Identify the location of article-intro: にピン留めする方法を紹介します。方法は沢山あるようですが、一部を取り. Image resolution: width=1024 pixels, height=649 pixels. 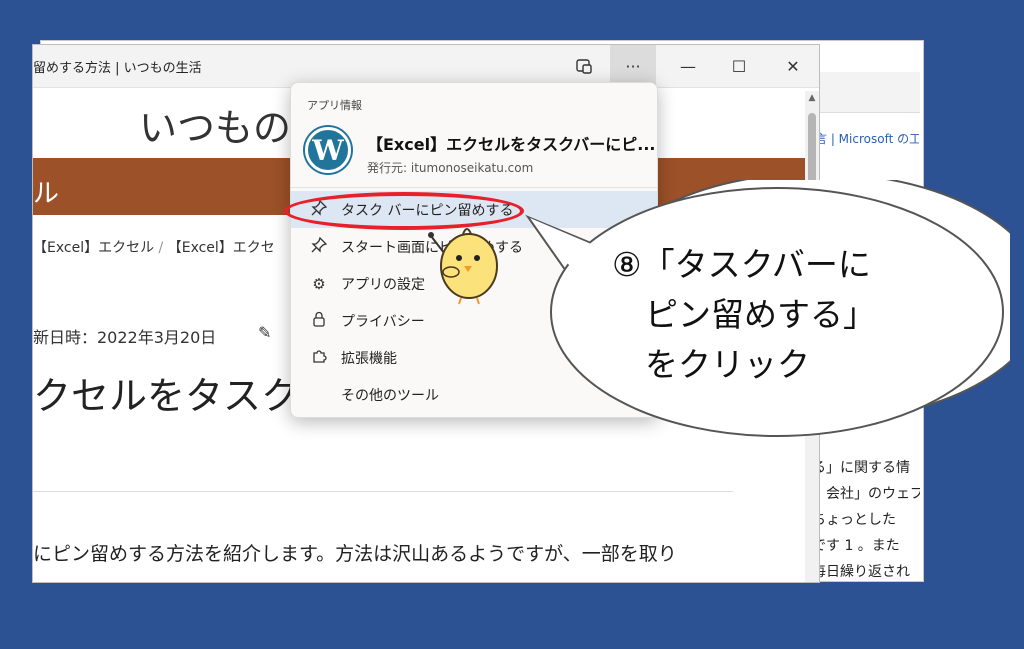
(355, 554).